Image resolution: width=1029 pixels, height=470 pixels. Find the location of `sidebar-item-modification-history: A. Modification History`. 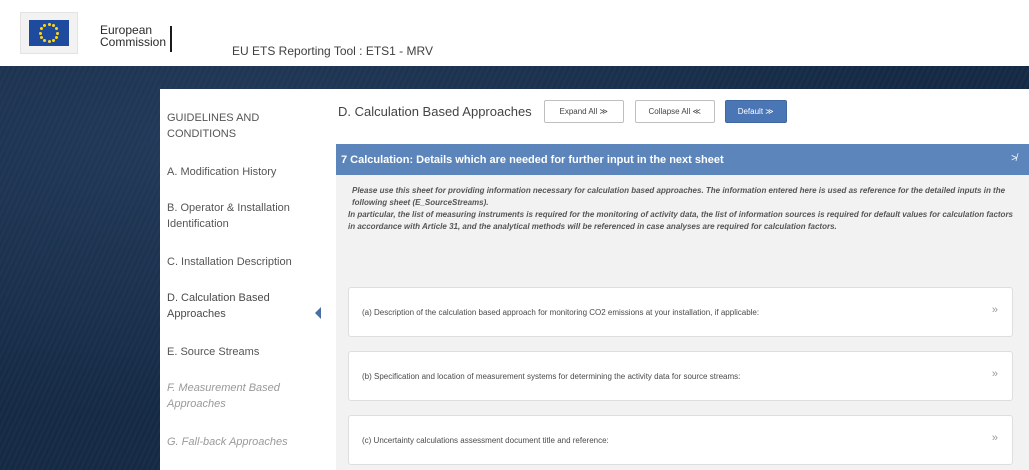

sidebar-item-modification-history: A. Modification History is located at coordinates (239, 172).